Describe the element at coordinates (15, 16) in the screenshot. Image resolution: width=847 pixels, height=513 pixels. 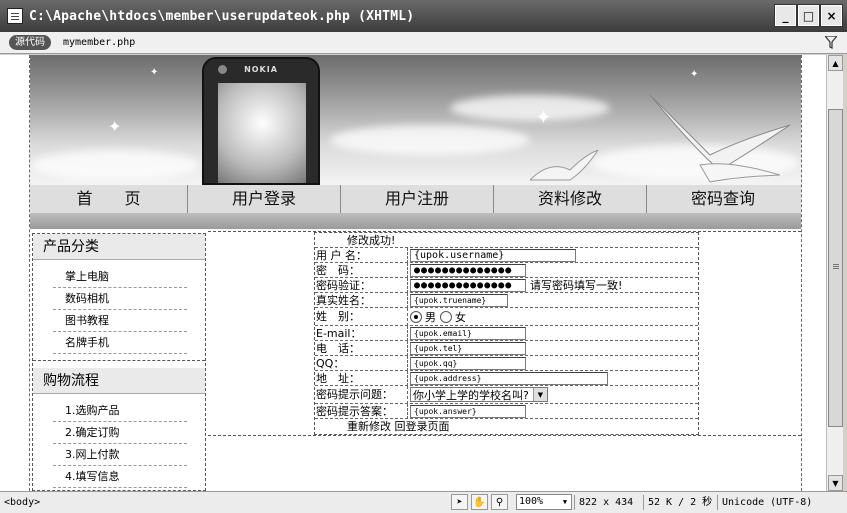
I see `document-icon` at that location.